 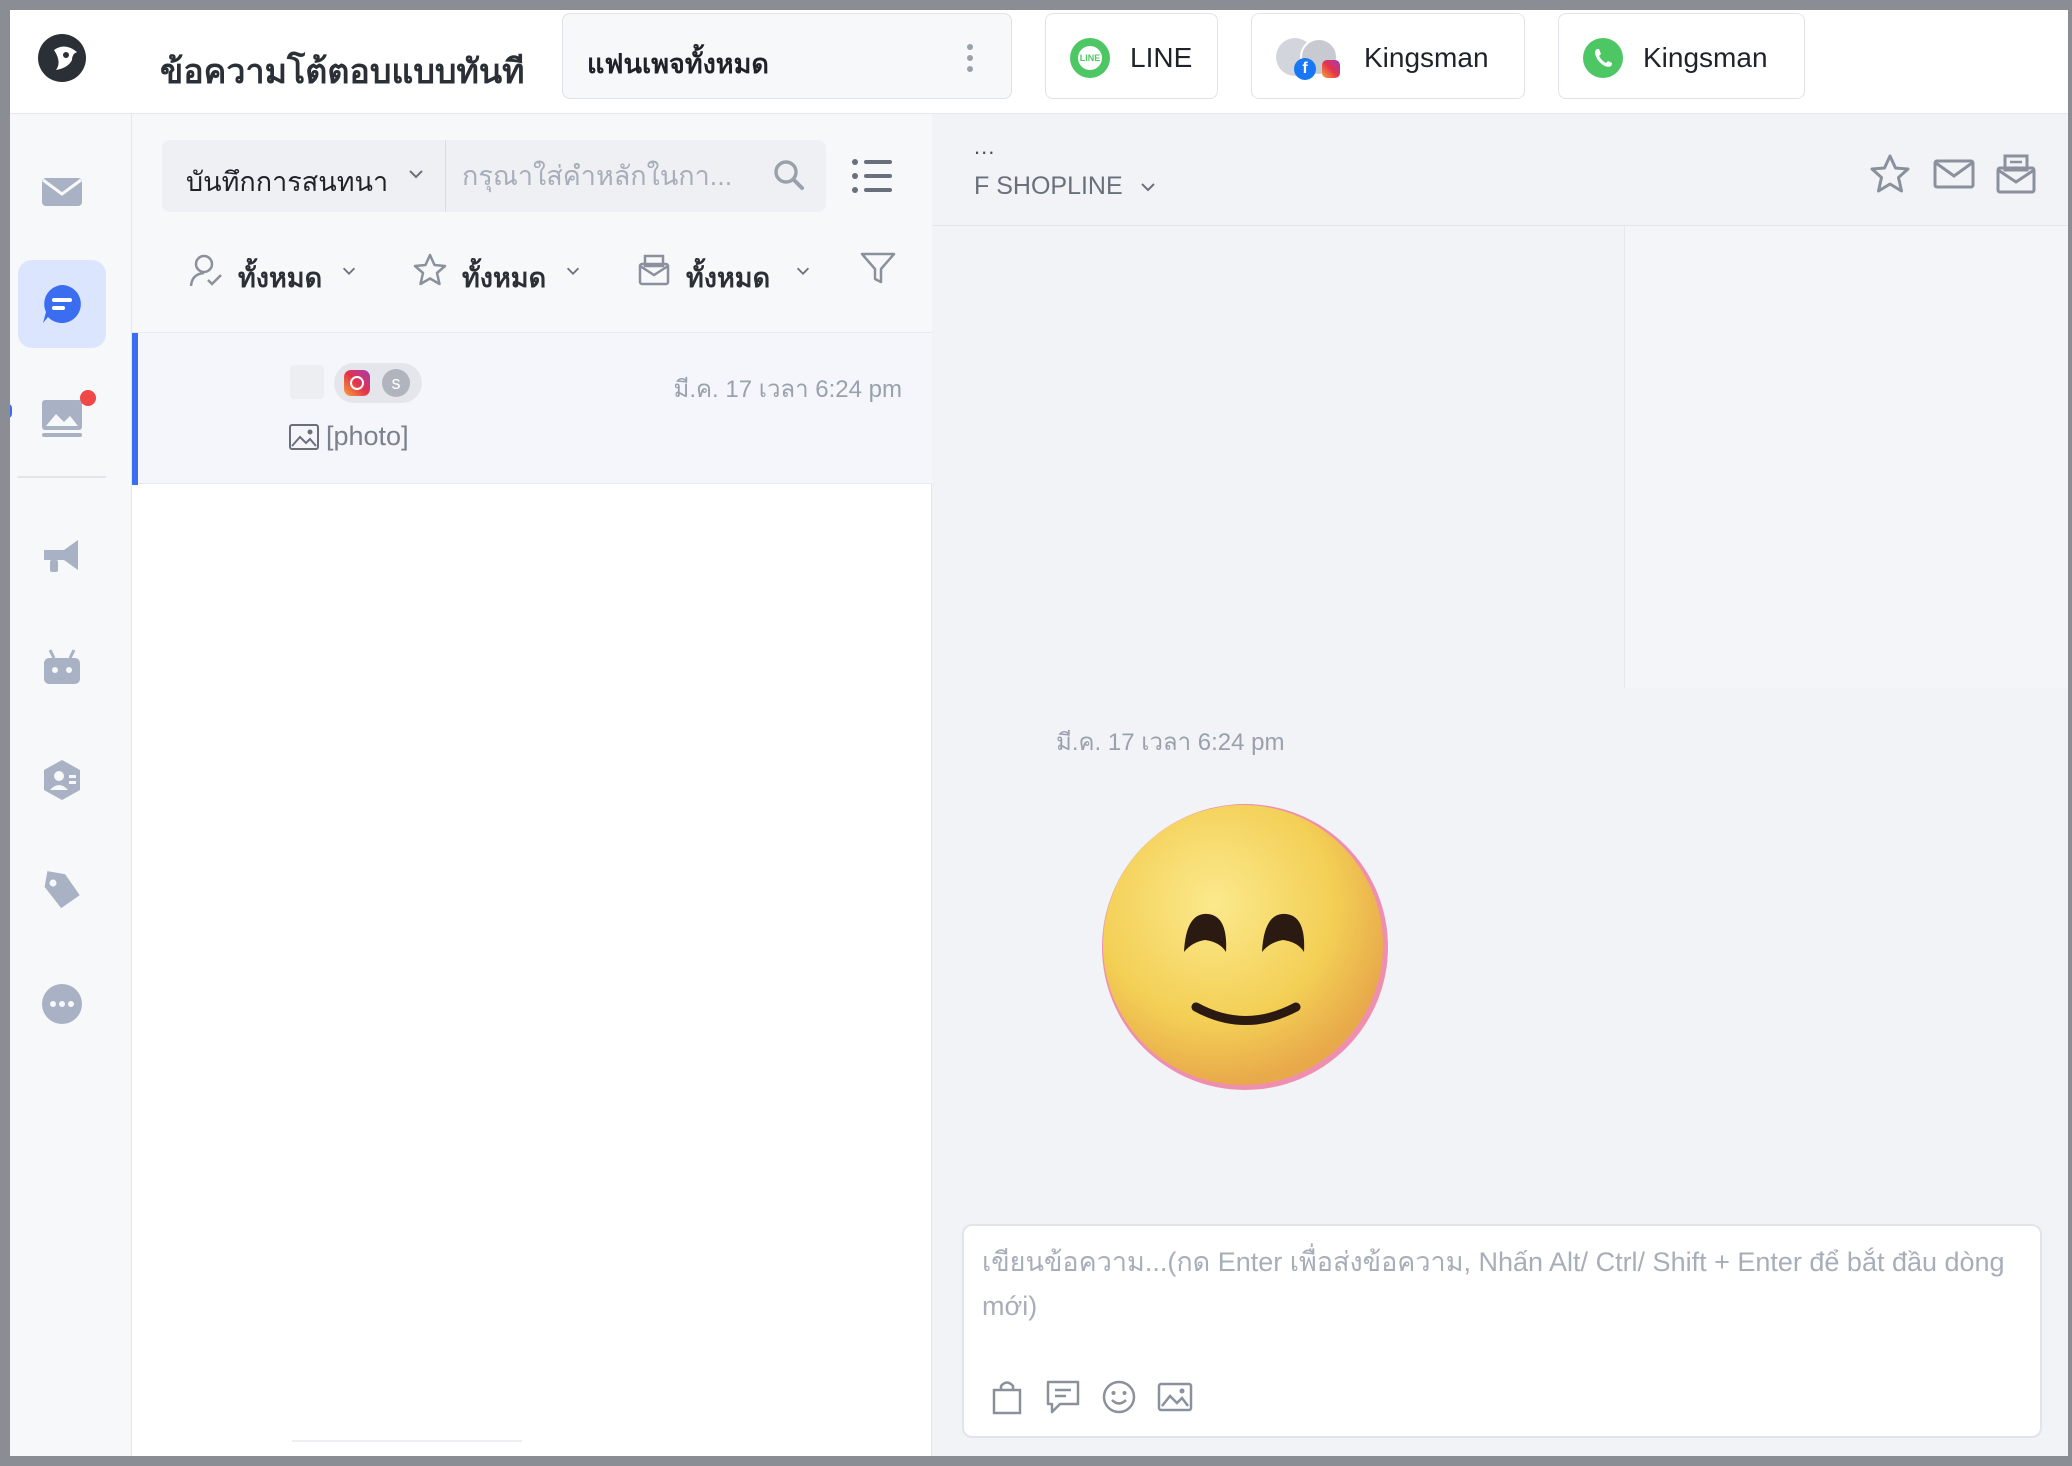 I want to click on active-marker, so click(x=11, y=411).